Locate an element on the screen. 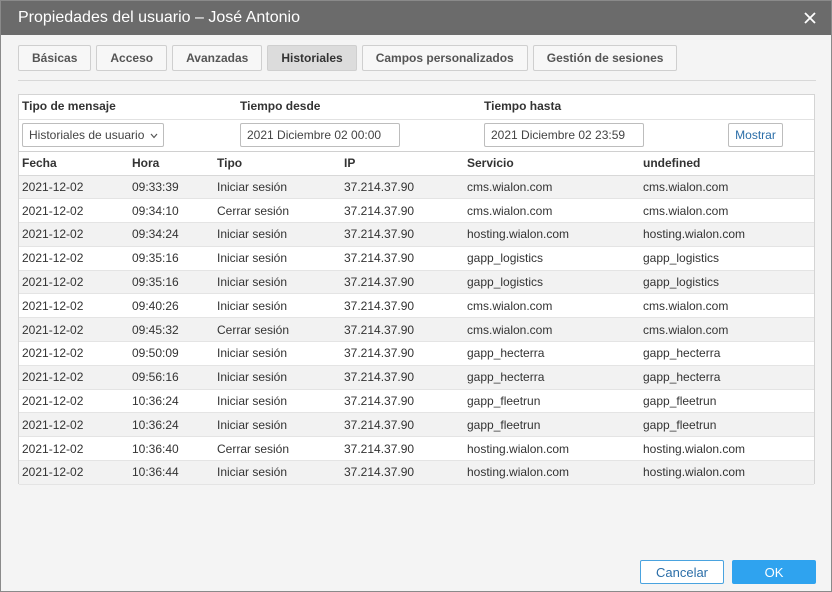  message-type-select: Historiales de usuario is located at coordinates (93, 135).